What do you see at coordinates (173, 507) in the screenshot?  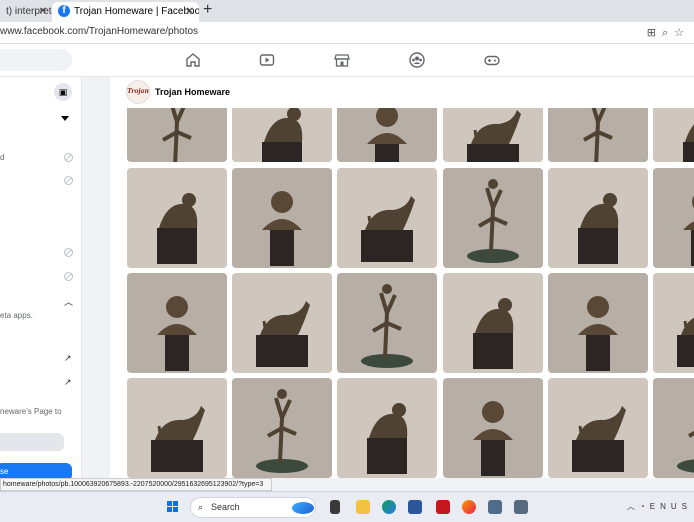 I see `windows-start-icon` at bounding box center [173, 507].